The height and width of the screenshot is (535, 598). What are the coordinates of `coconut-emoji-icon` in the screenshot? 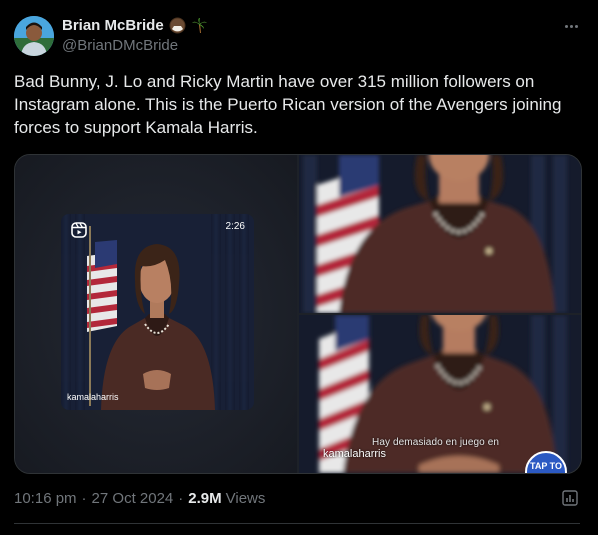 It's located at (177, 25).